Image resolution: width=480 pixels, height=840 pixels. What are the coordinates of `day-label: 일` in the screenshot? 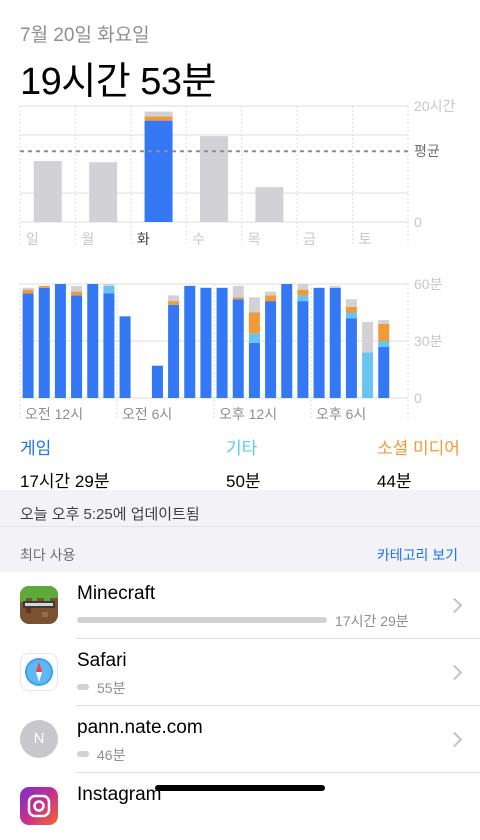 It's located at (32, 239).